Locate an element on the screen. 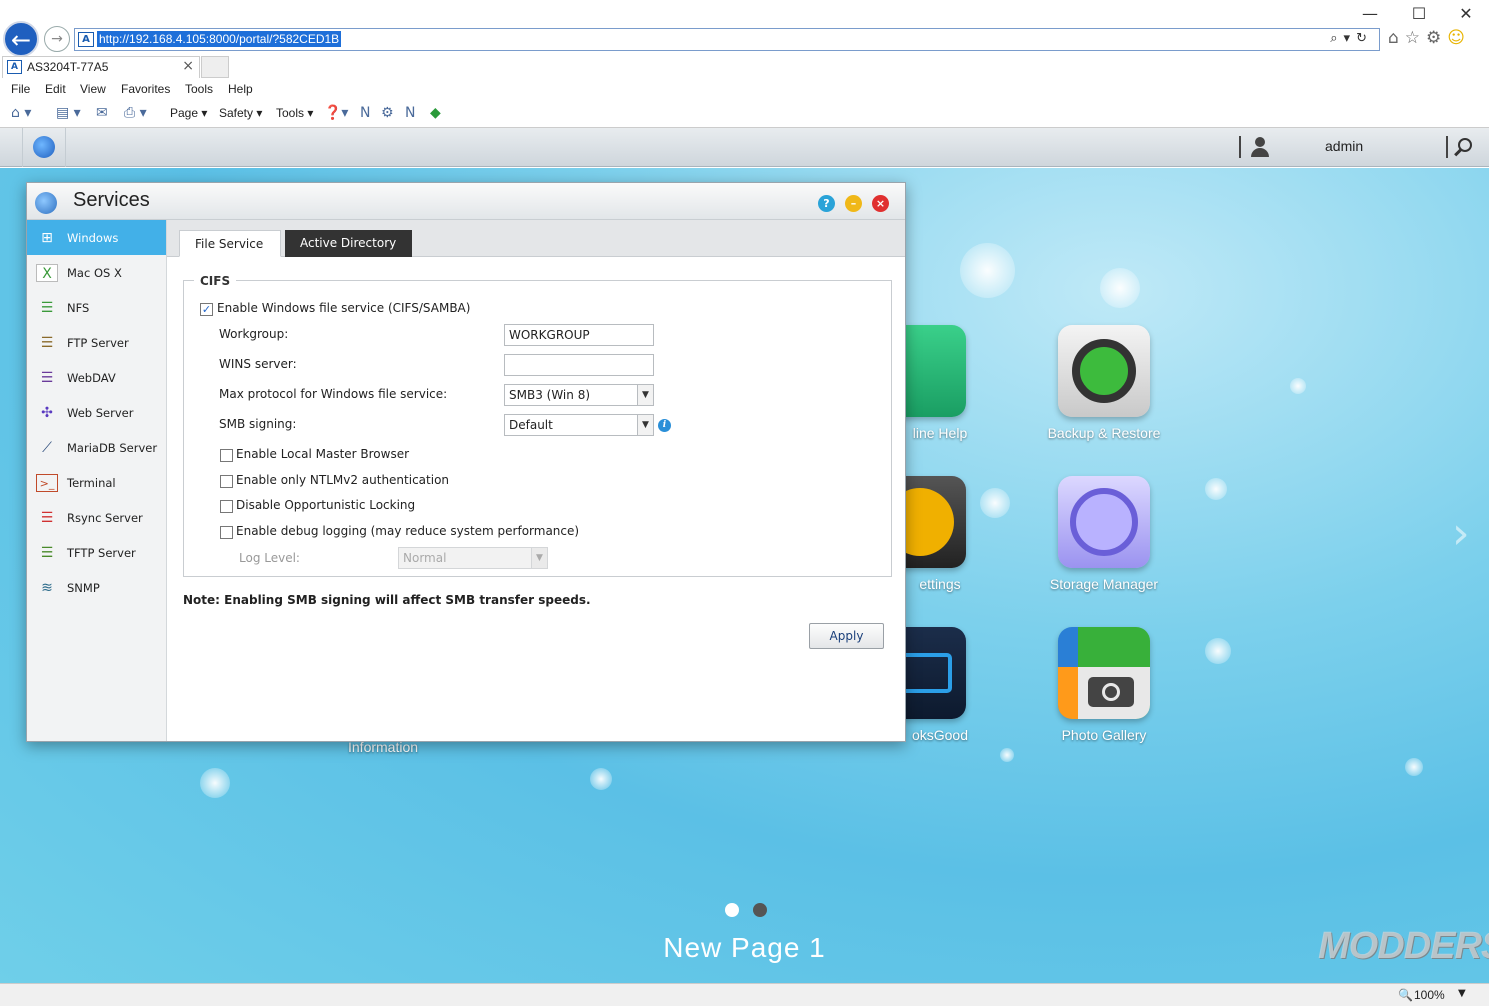  sidebar-item-label: FTP Server is located at coordinates (98, 343).